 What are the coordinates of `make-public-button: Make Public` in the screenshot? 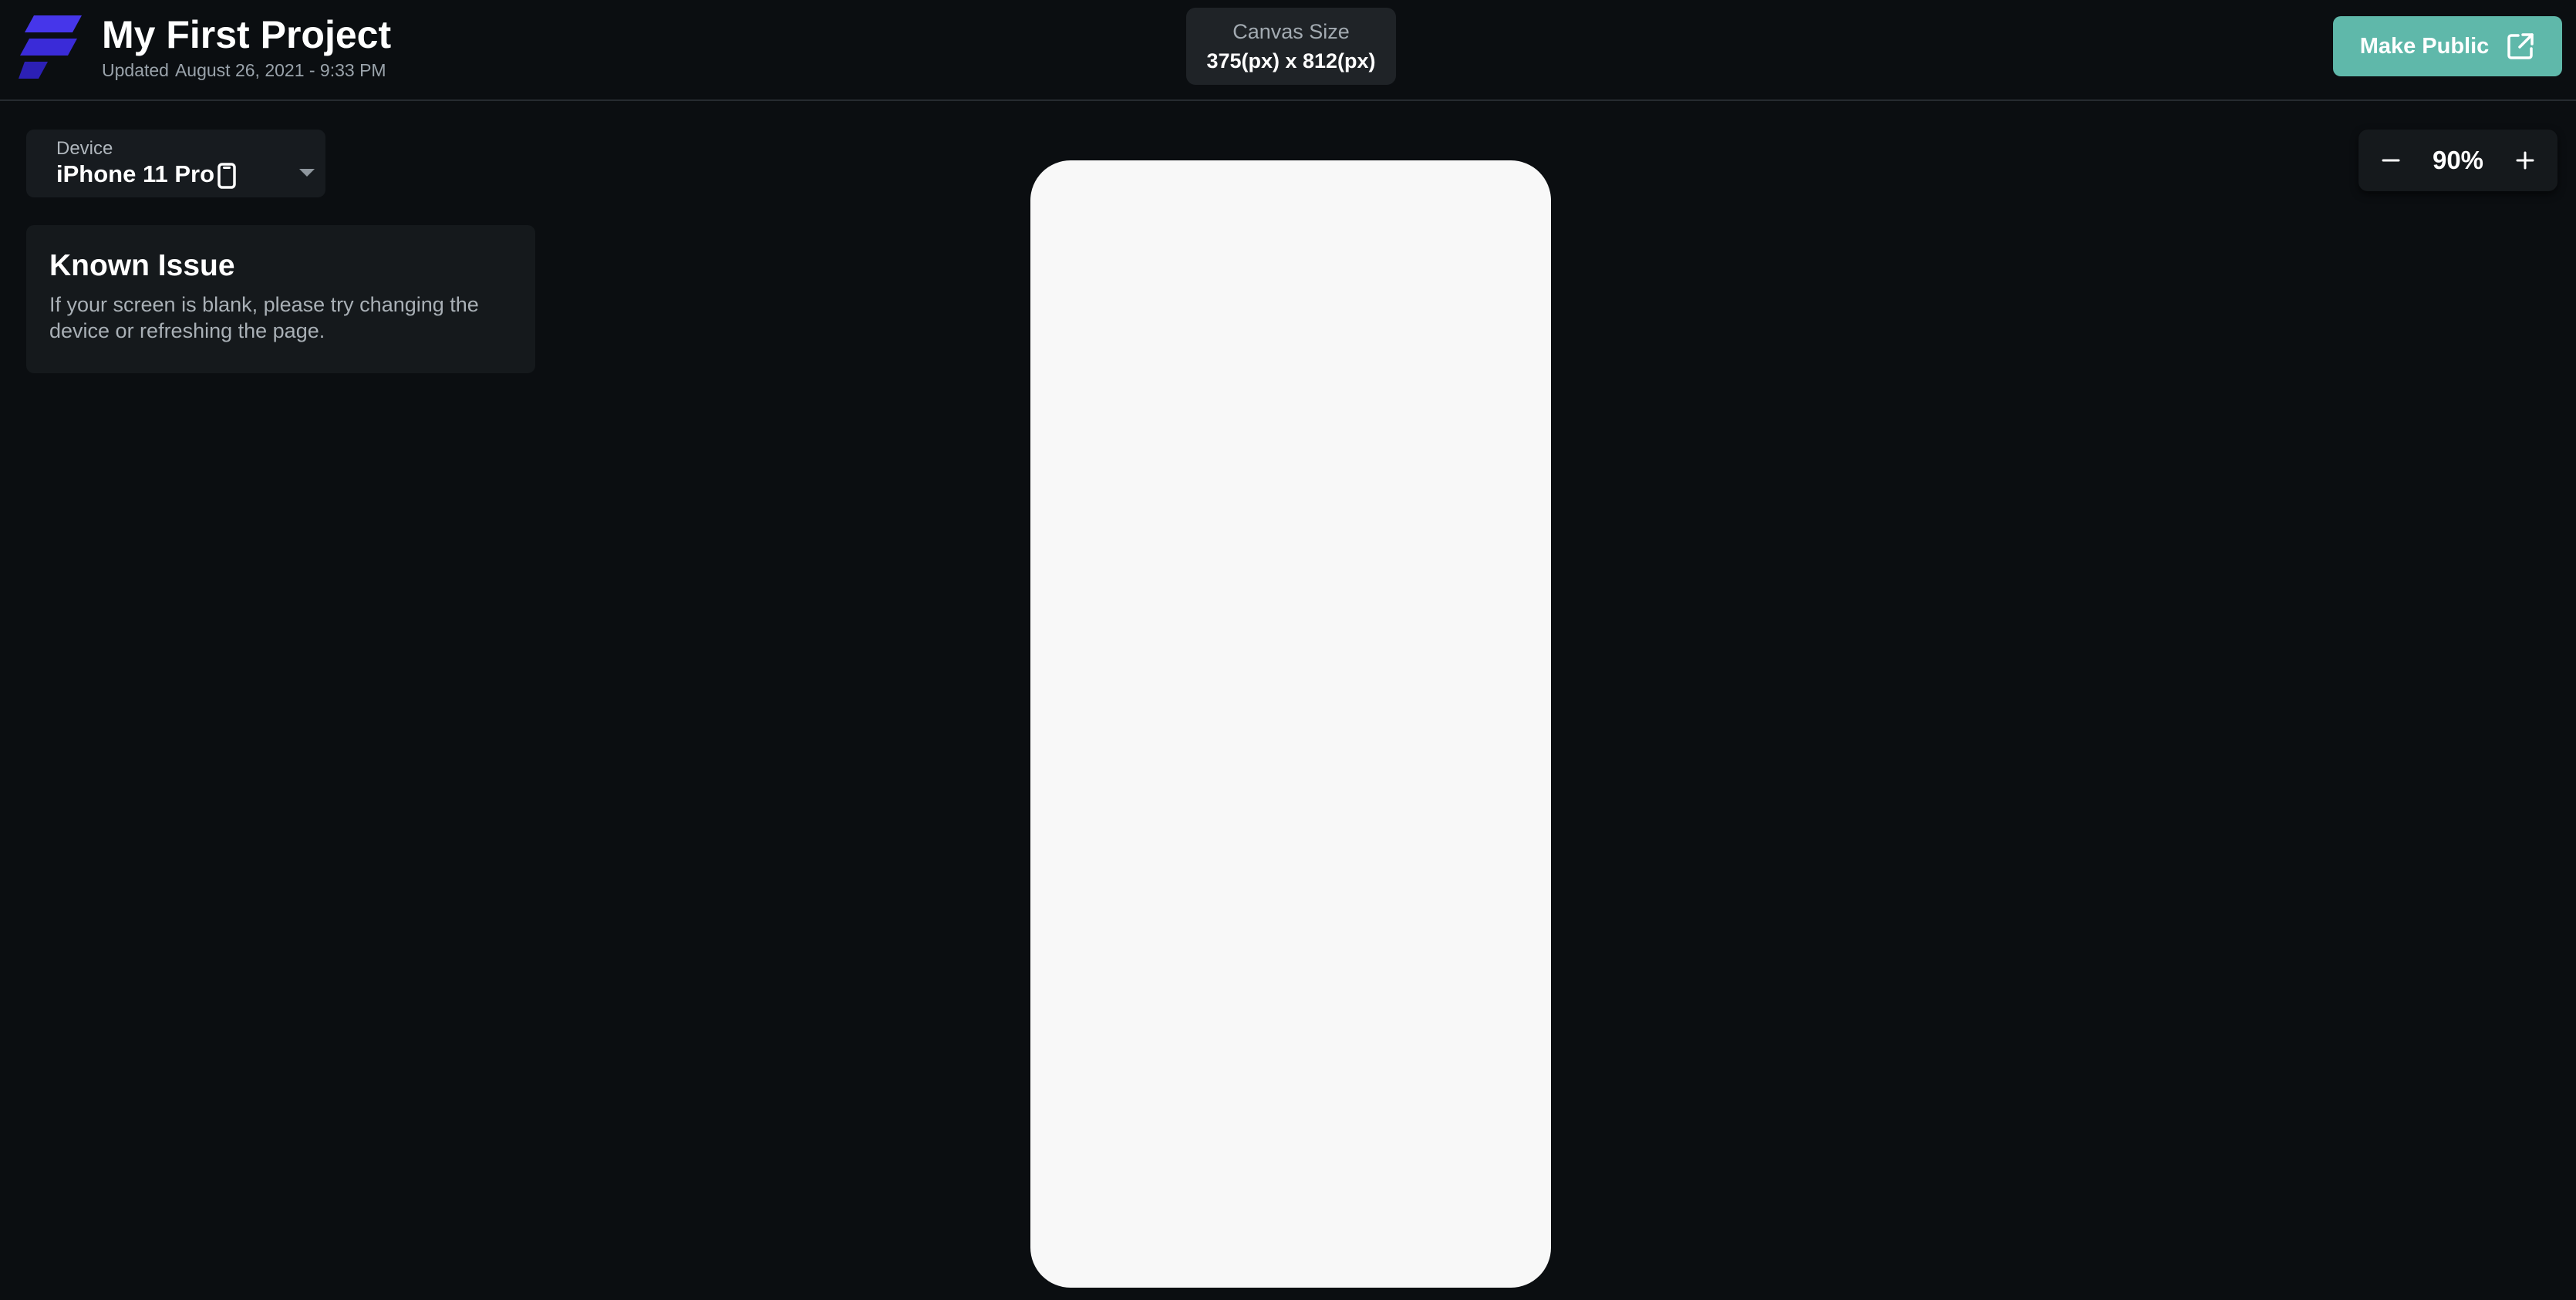 It's located at (2447, 46).